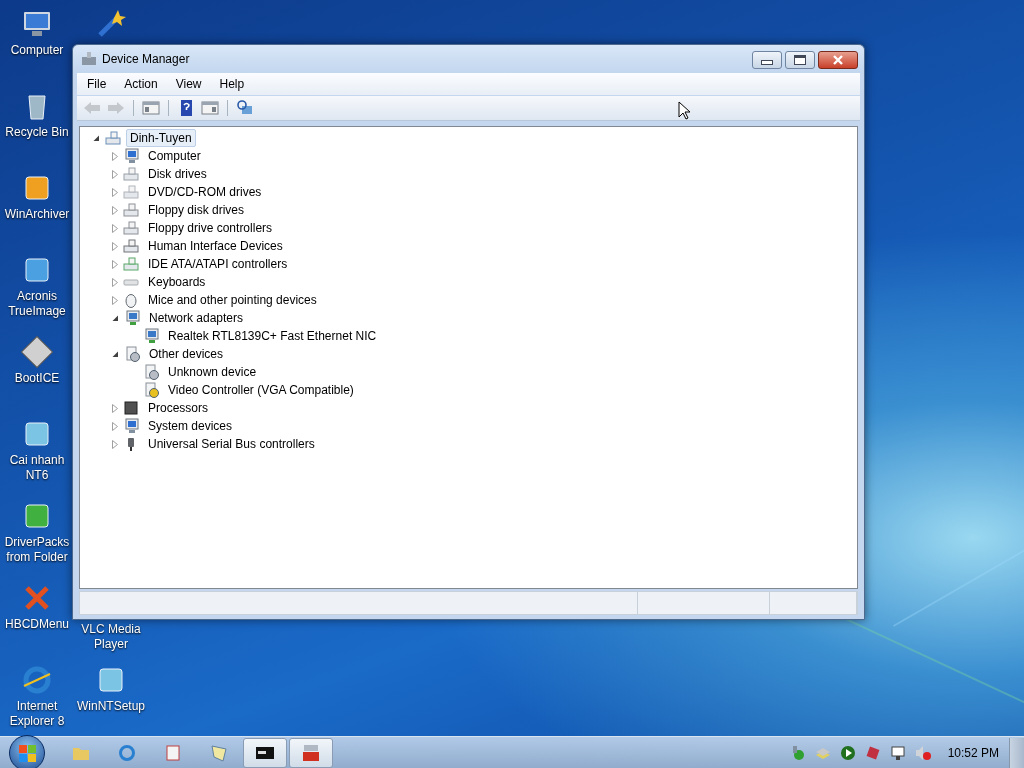 This screenshot has width=1024, height=768. What do you see at coordinates (1016, 753) in the screenshot?
I see `show-desktop-button` at bounding box center [1016, 753].